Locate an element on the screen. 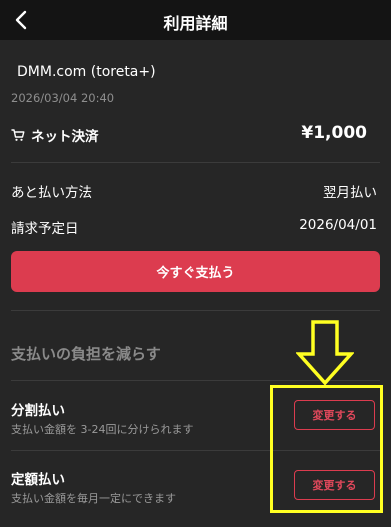  installment-plan-title: 分割払い is located at coordinates (38, 411).